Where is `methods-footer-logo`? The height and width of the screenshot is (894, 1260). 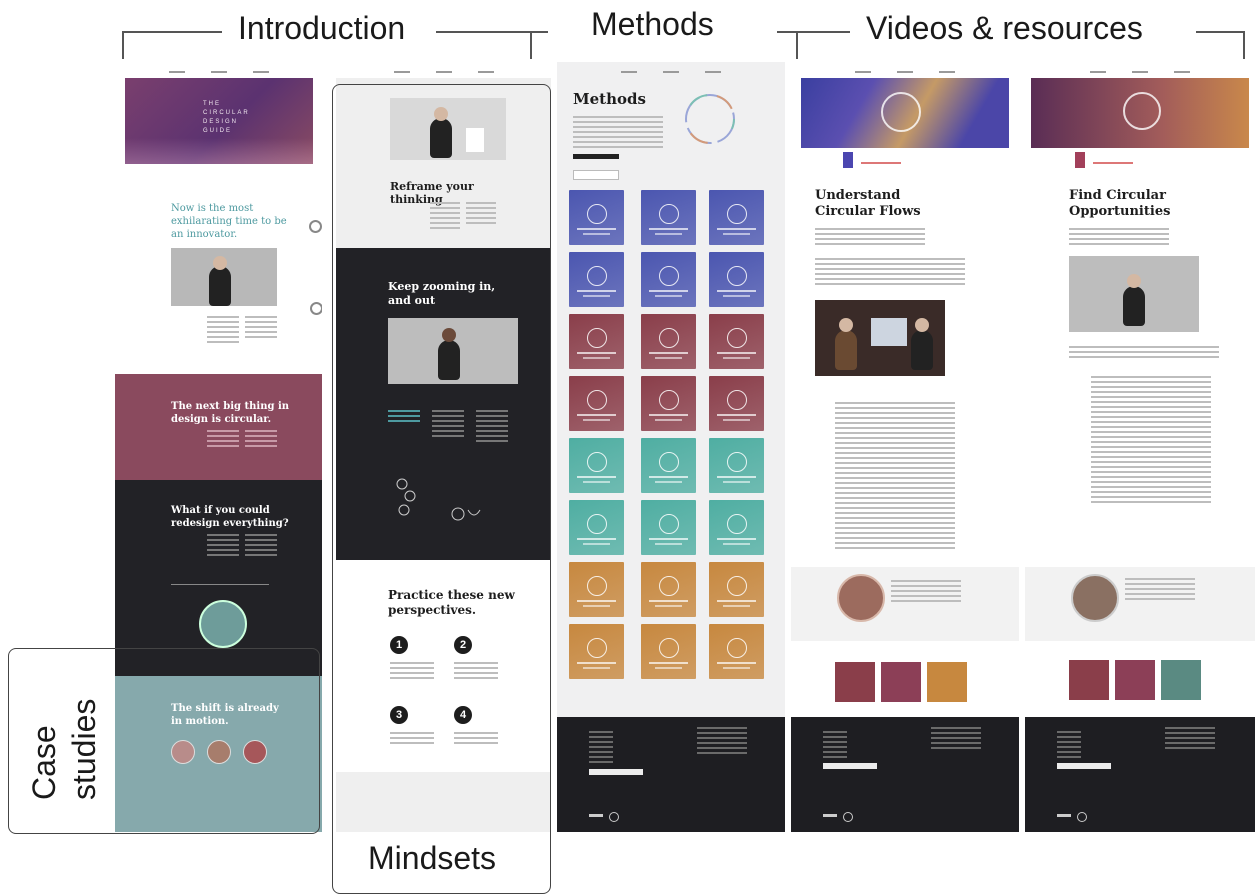
methods-footer-logo is located at coordinates (614, 817).